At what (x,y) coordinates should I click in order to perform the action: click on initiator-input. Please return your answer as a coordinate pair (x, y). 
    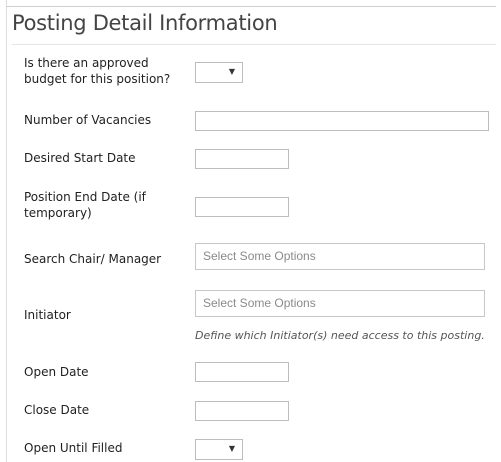
    Looking at the image, I should click on (338, 303).